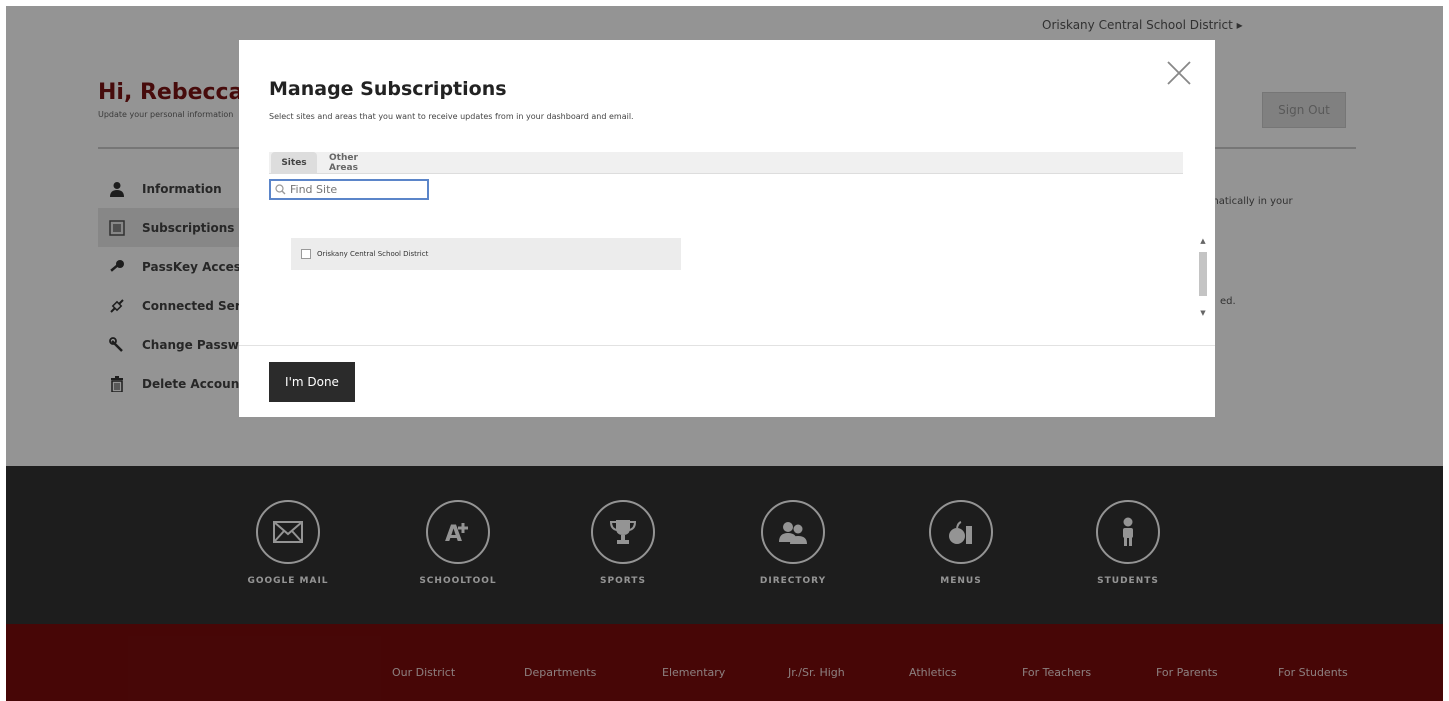 The width and height of the screenshot is (1449, 701). I want to click on site-list: Oriskany Central School District, so click(734, 286).